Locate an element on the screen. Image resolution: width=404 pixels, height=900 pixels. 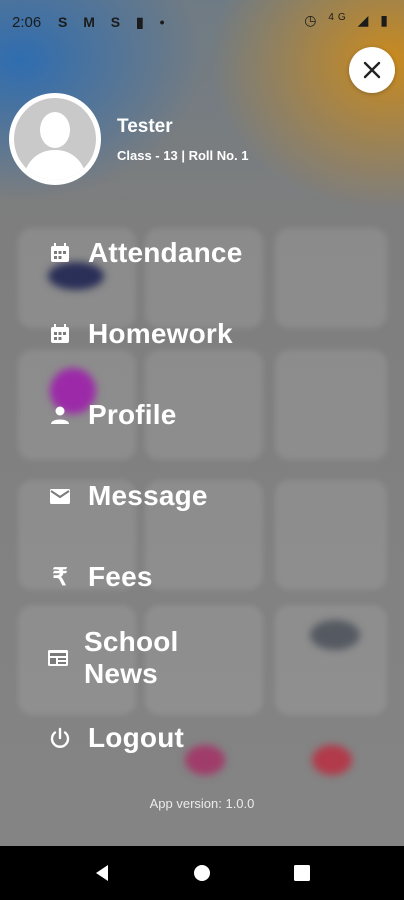
close-button is located at coordinates (372, 70).